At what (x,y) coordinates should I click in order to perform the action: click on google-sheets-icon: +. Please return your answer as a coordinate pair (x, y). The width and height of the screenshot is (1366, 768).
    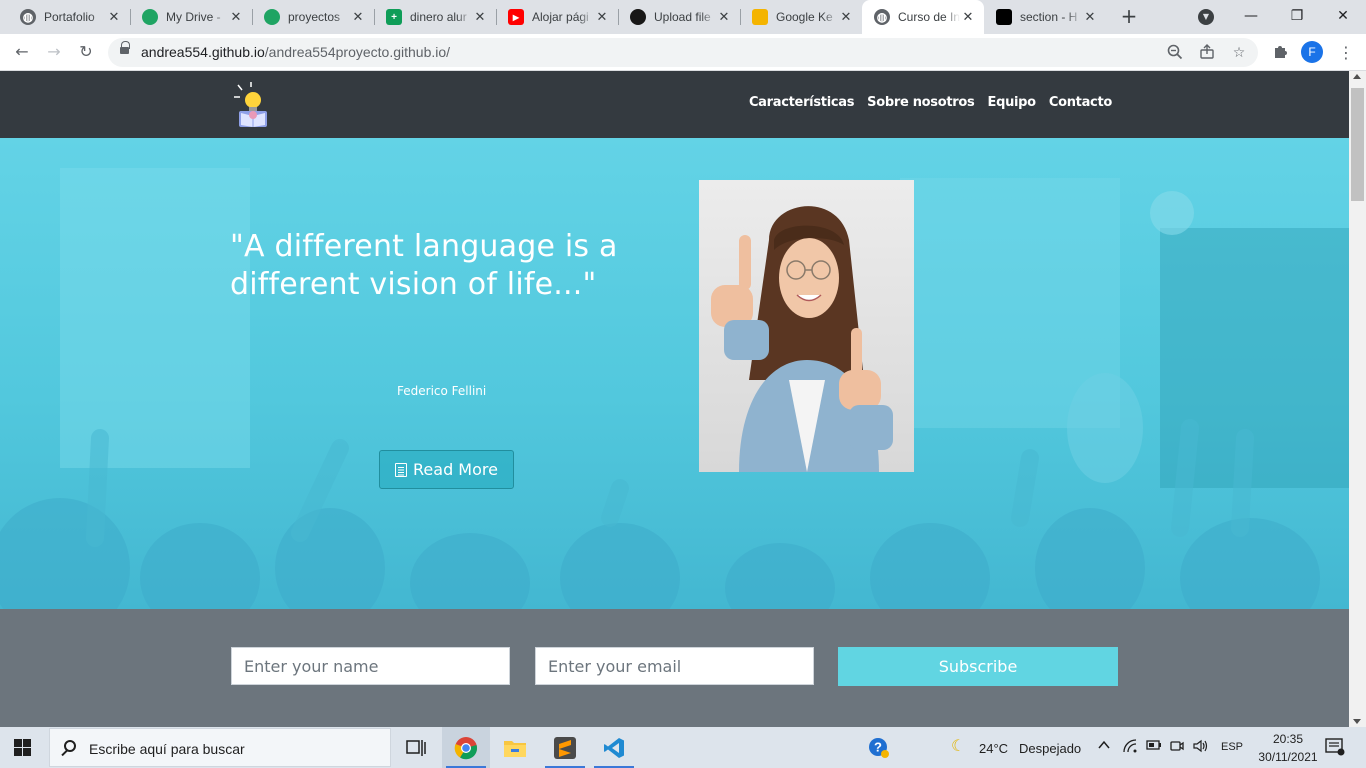
    Looking at the image, I should click on (394, 17).